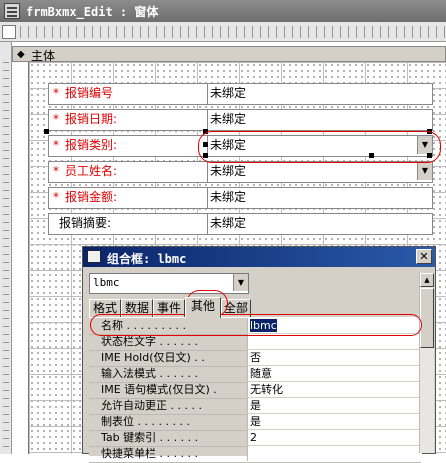  What do you see at coordinates (128, 120) in the screenshot?
I see `label-report-date: * 报销日期:` at bounding box center [128, 120].